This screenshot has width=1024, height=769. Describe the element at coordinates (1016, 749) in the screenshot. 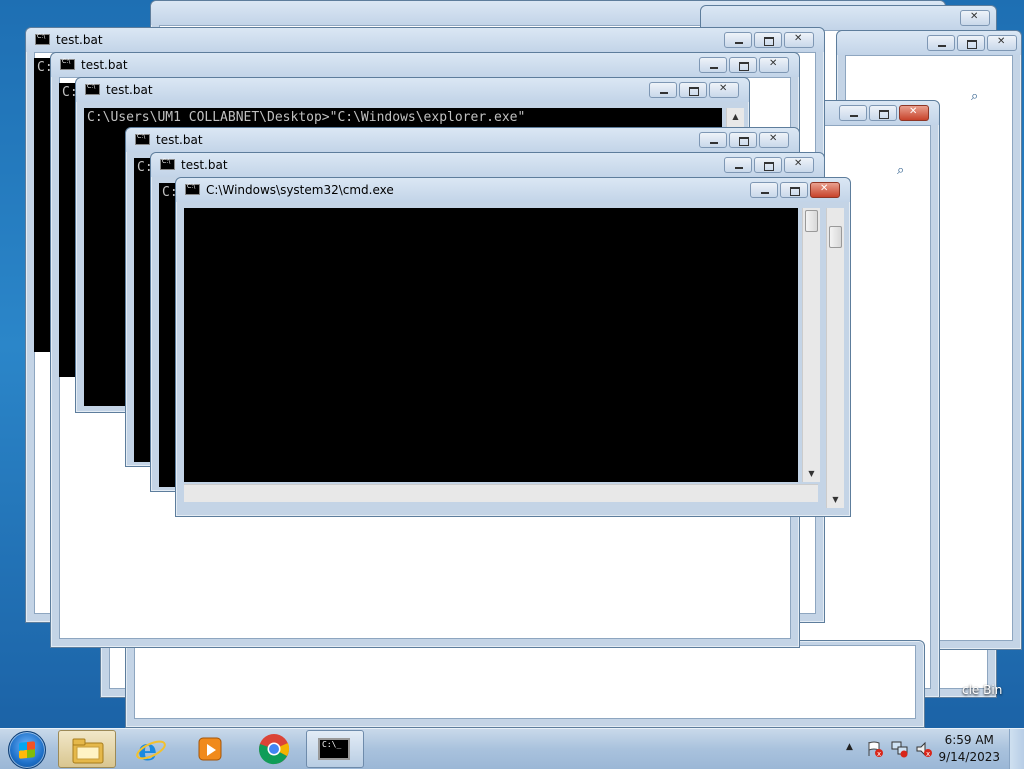

I see `show-desktop-button` at that location.